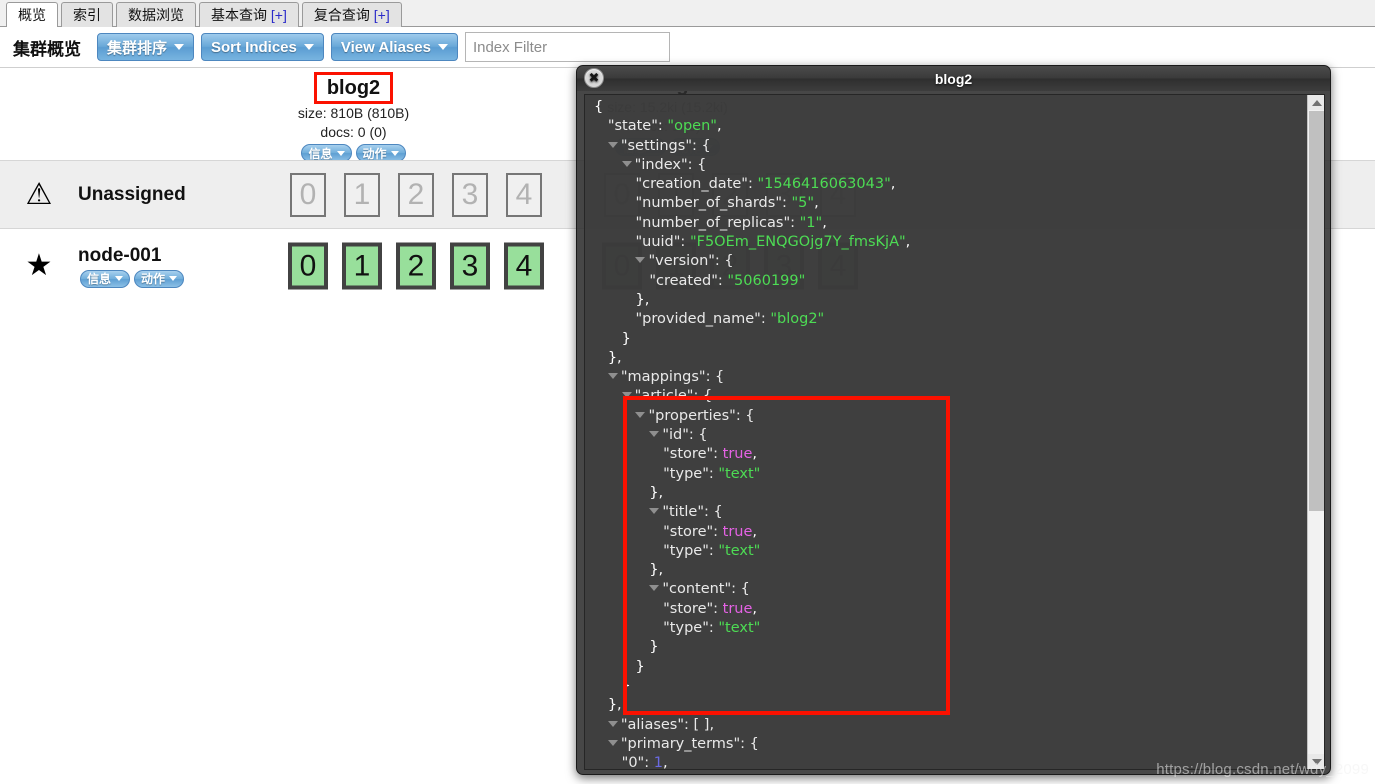 This screenshot has height=784, width=1375. Describe the element at coordinates (948, 126) in the screenshot. I see `json-line: "state": "open",` at that location.